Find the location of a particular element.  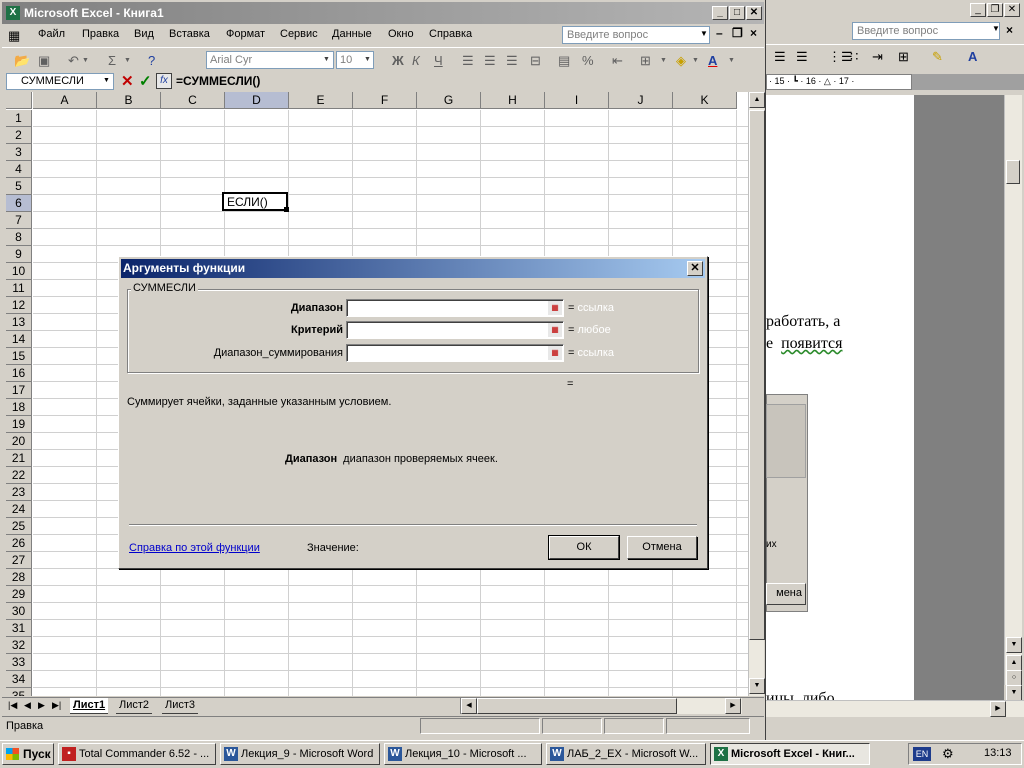

autosum-icon: Σ is located at coordinates (112, 61).